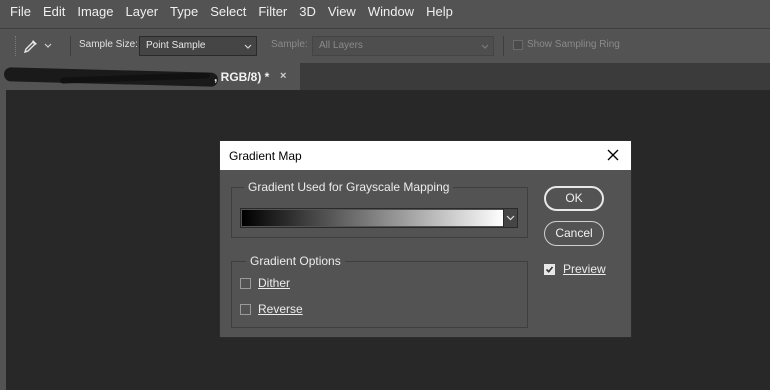 The image size is (770, 390). Describe the element at coordinates (228, 12) in the screenshot. I see `menu-select: Select` at that location.